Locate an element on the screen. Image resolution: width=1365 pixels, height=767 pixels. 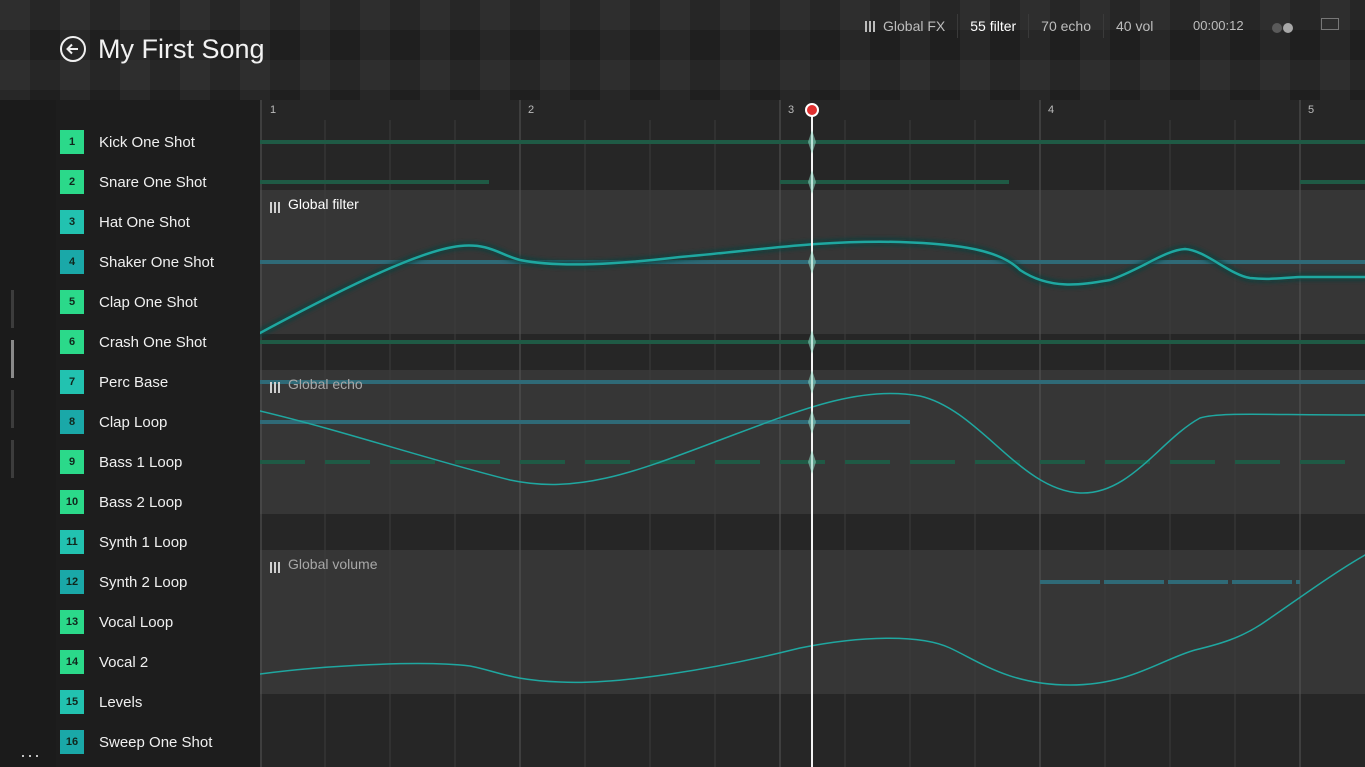
global-fx-label: Global FX is located at coordinates (914, 26).